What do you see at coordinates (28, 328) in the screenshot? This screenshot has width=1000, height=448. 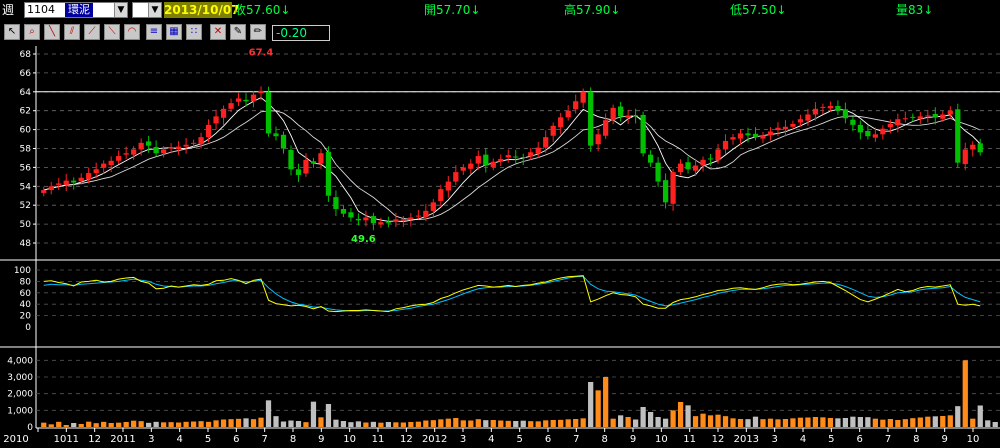 I see `kd-tick-label: 0` at bounding box center [28, 328].